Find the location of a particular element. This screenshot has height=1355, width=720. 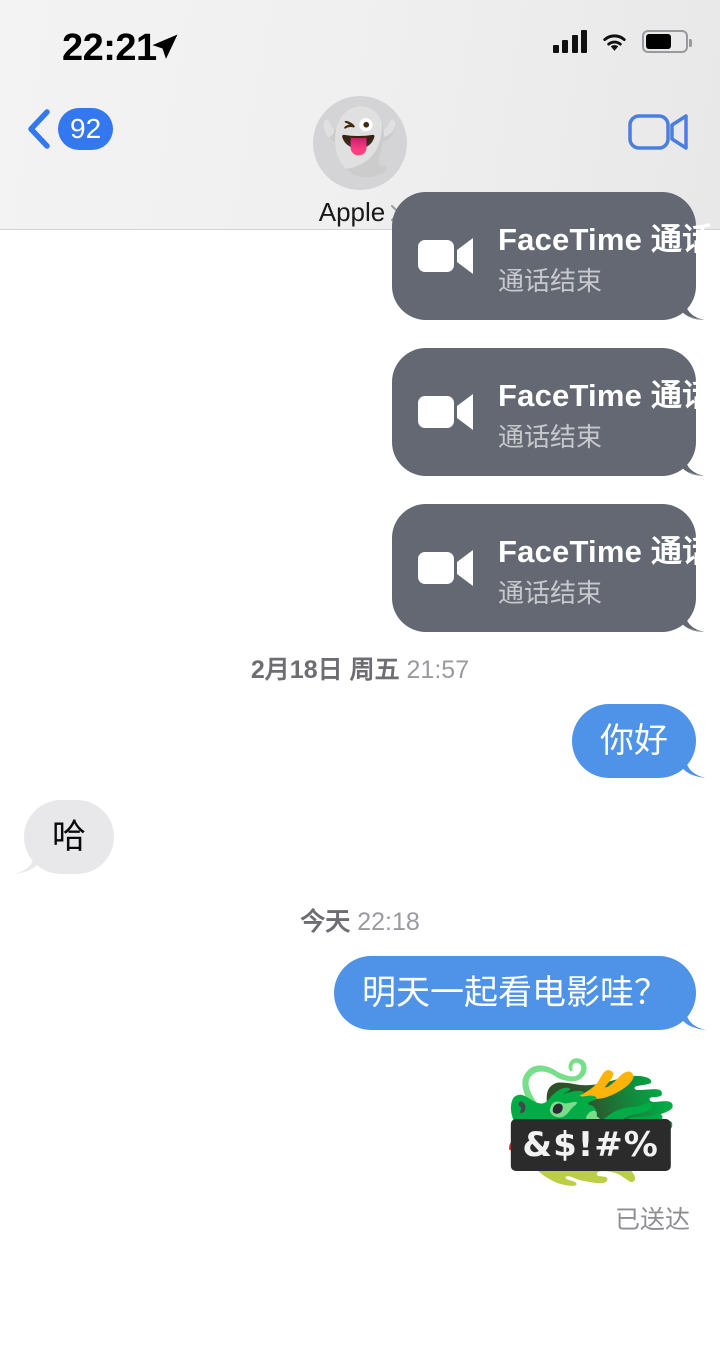

status-bar-time: 22:21 is located at coordinates (109, 48).